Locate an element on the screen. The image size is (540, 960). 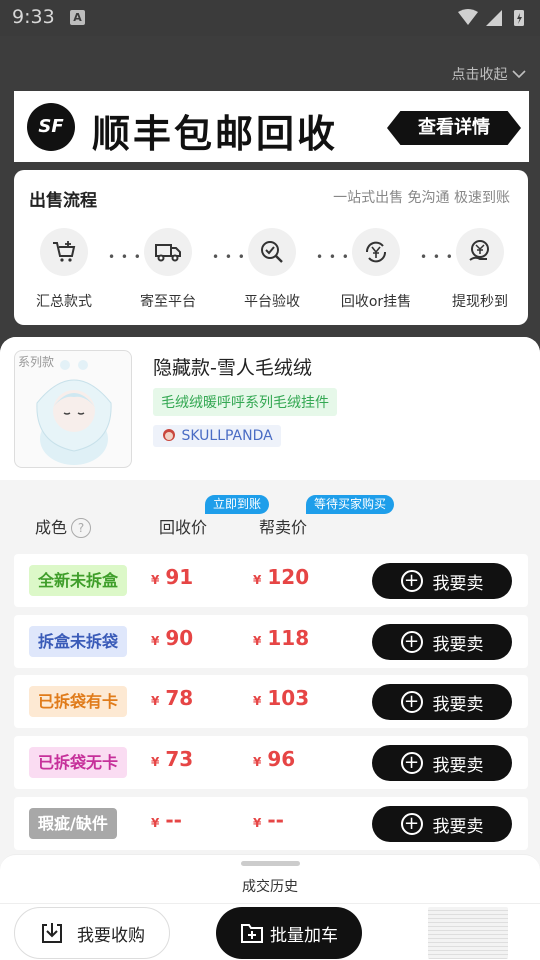
help-icon: ? is located at coordinates (81, 528).